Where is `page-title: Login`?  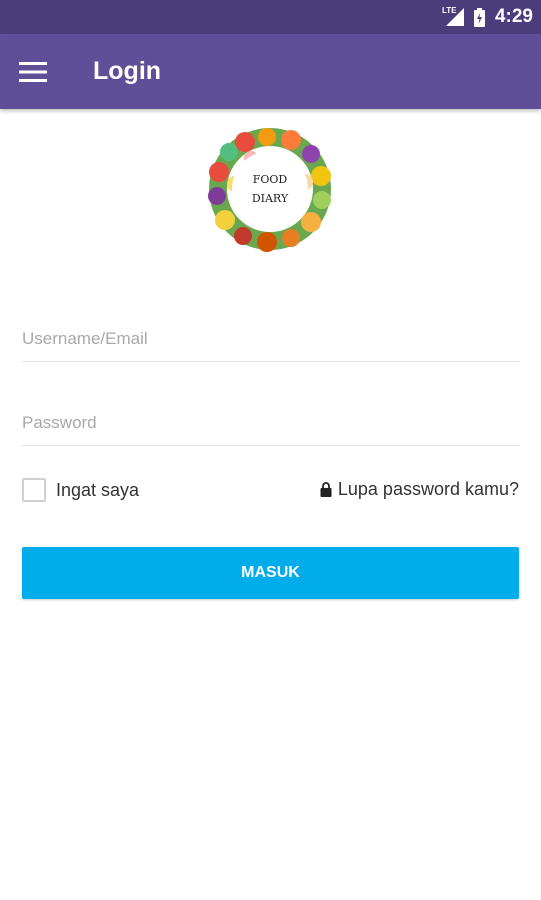
page-title: Login is located at coordinates (127, 71).